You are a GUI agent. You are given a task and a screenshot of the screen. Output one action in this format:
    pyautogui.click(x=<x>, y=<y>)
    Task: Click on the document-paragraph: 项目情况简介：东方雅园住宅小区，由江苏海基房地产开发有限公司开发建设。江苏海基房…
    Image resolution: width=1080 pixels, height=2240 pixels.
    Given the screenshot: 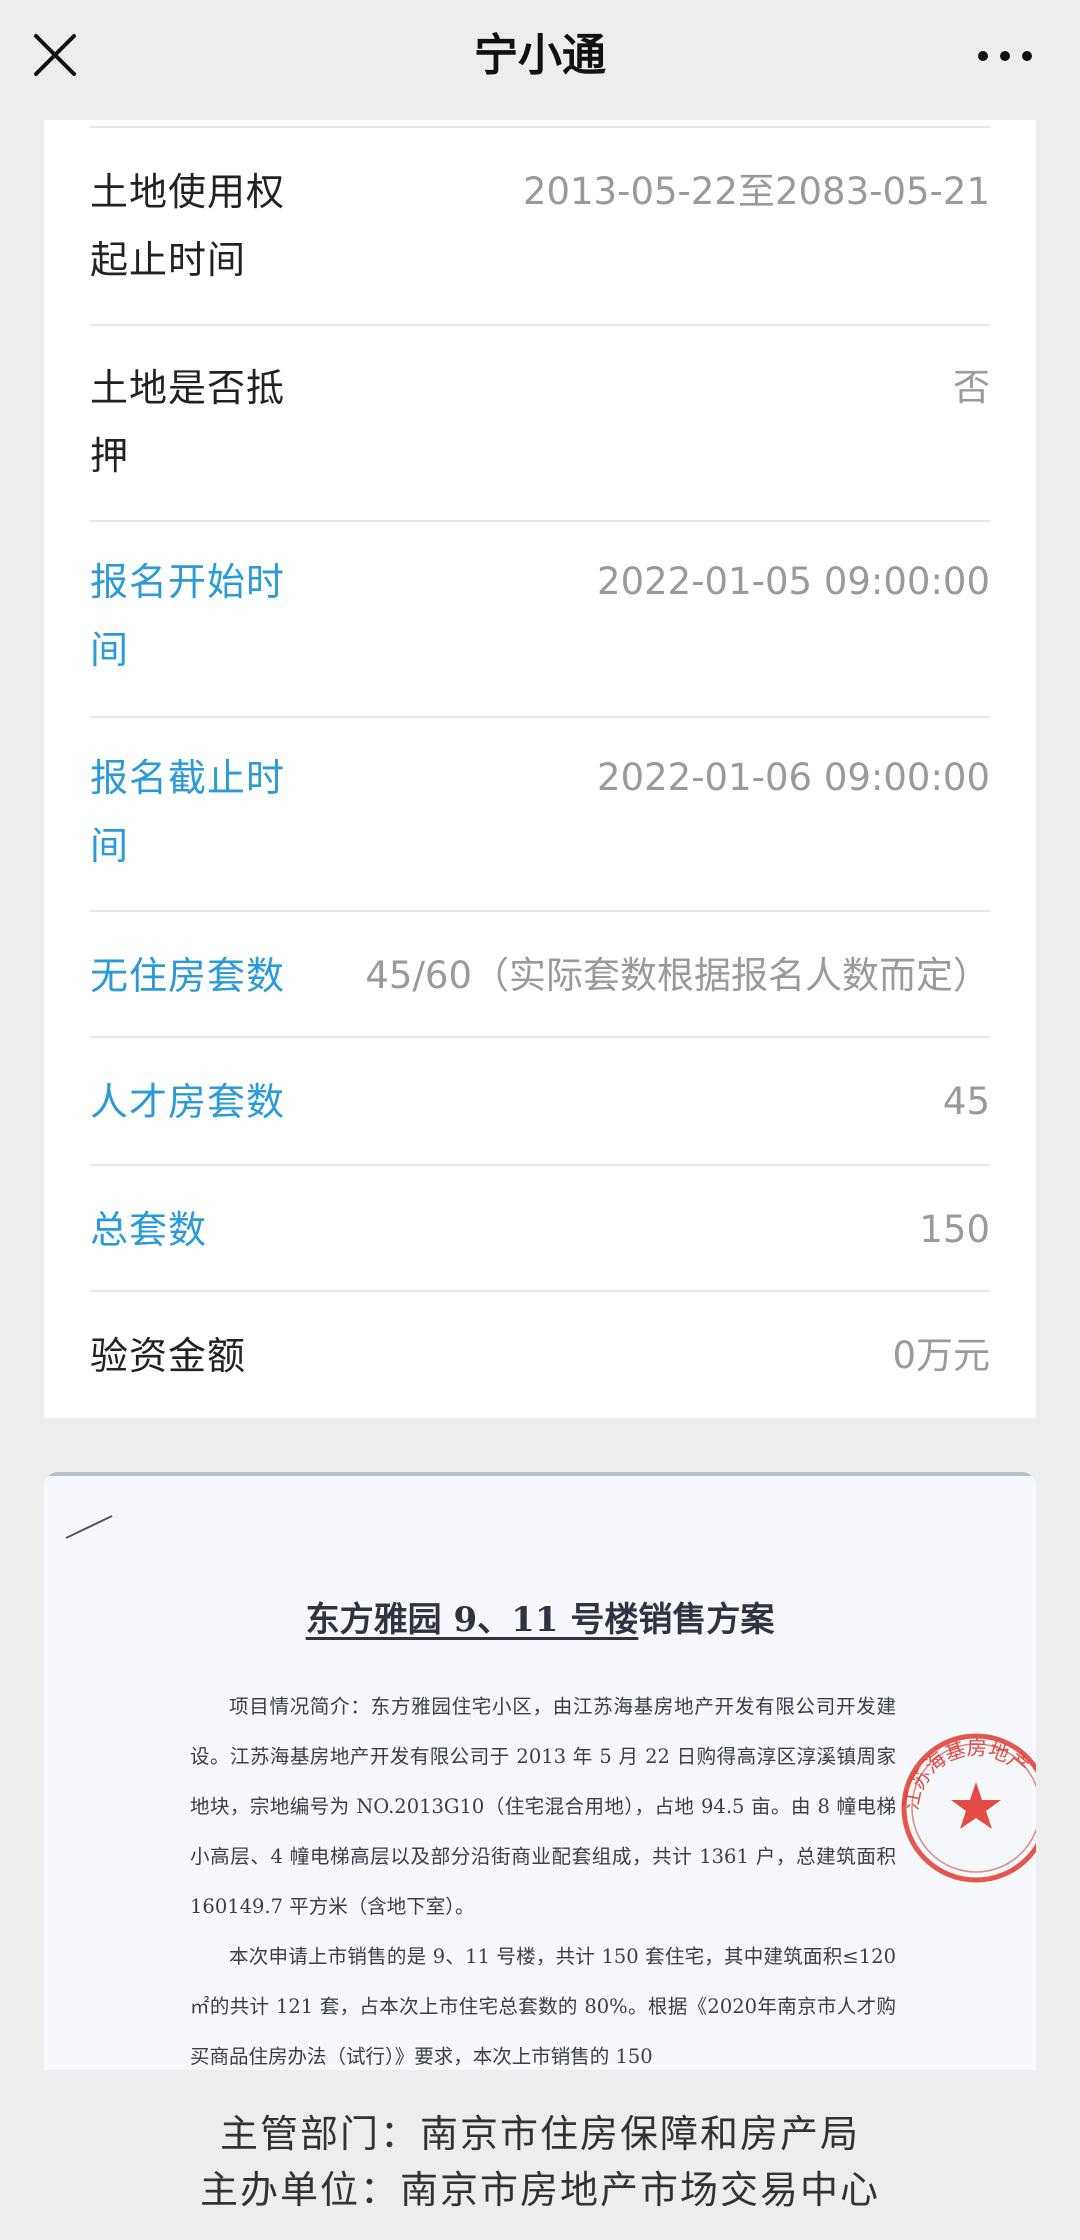 What is the action you would take?
    pyautogui.click(x=543, y=1806)
    